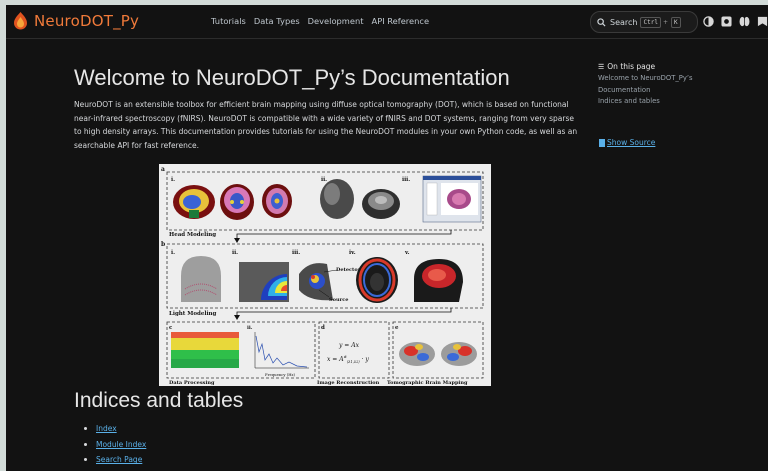  Describe the element at coordinates (349, 345) in the screenshot. I see `fig-eq-1: y = Ax` at that location.